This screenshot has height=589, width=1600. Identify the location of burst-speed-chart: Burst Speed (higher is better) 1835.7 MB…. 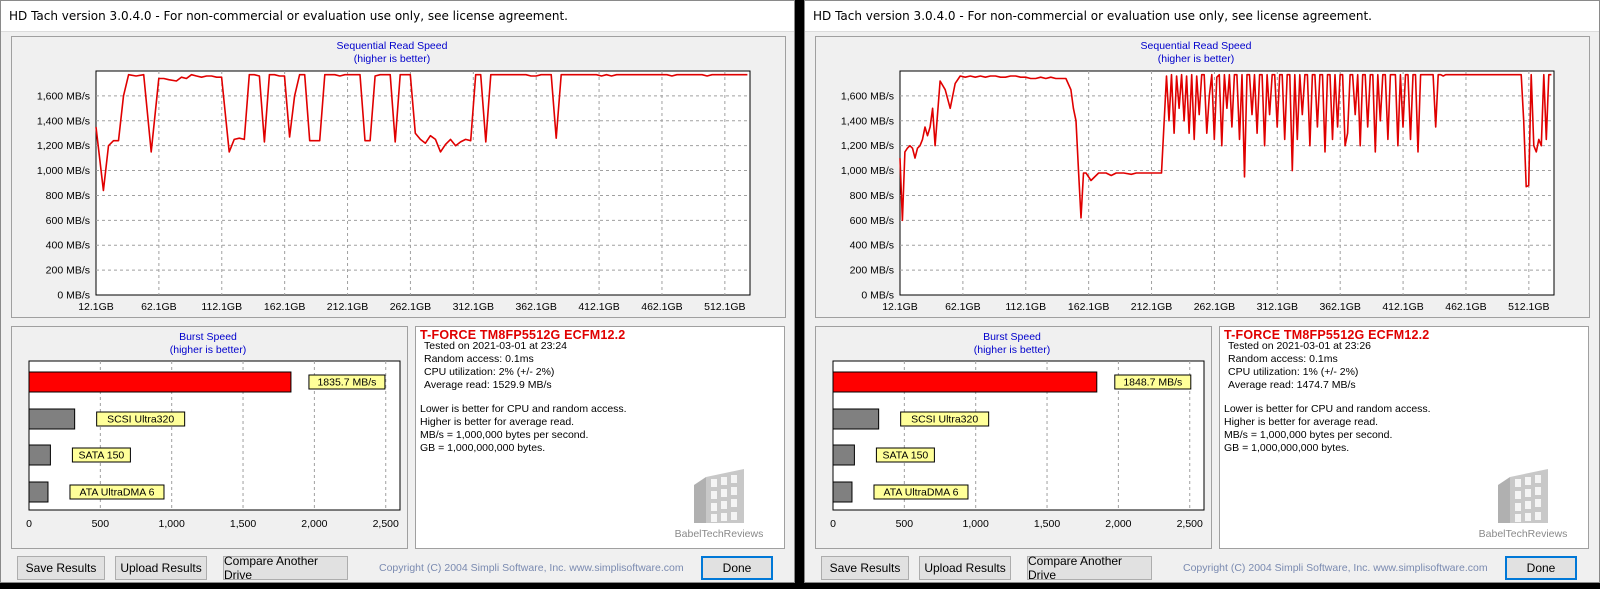
(213, 430).